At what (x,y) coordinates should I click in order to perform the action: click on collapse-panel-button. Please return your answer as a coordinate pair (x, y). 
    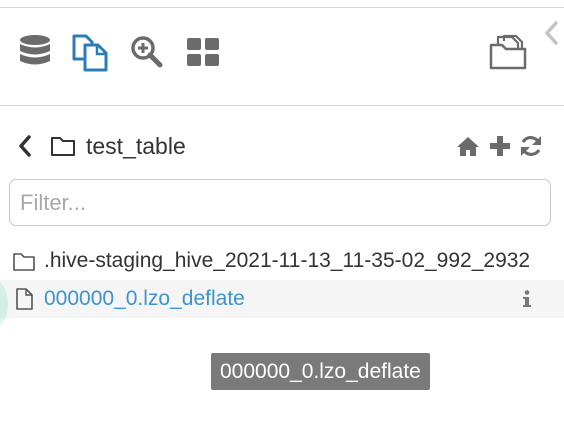
    Looking at the image, I should click on (550, 33).